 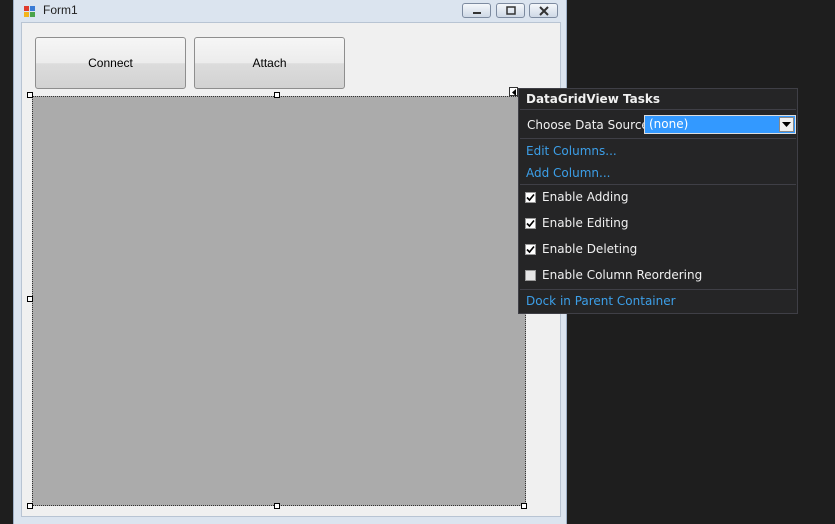 I want to click on maximize-button, so click(x=510, y=10).